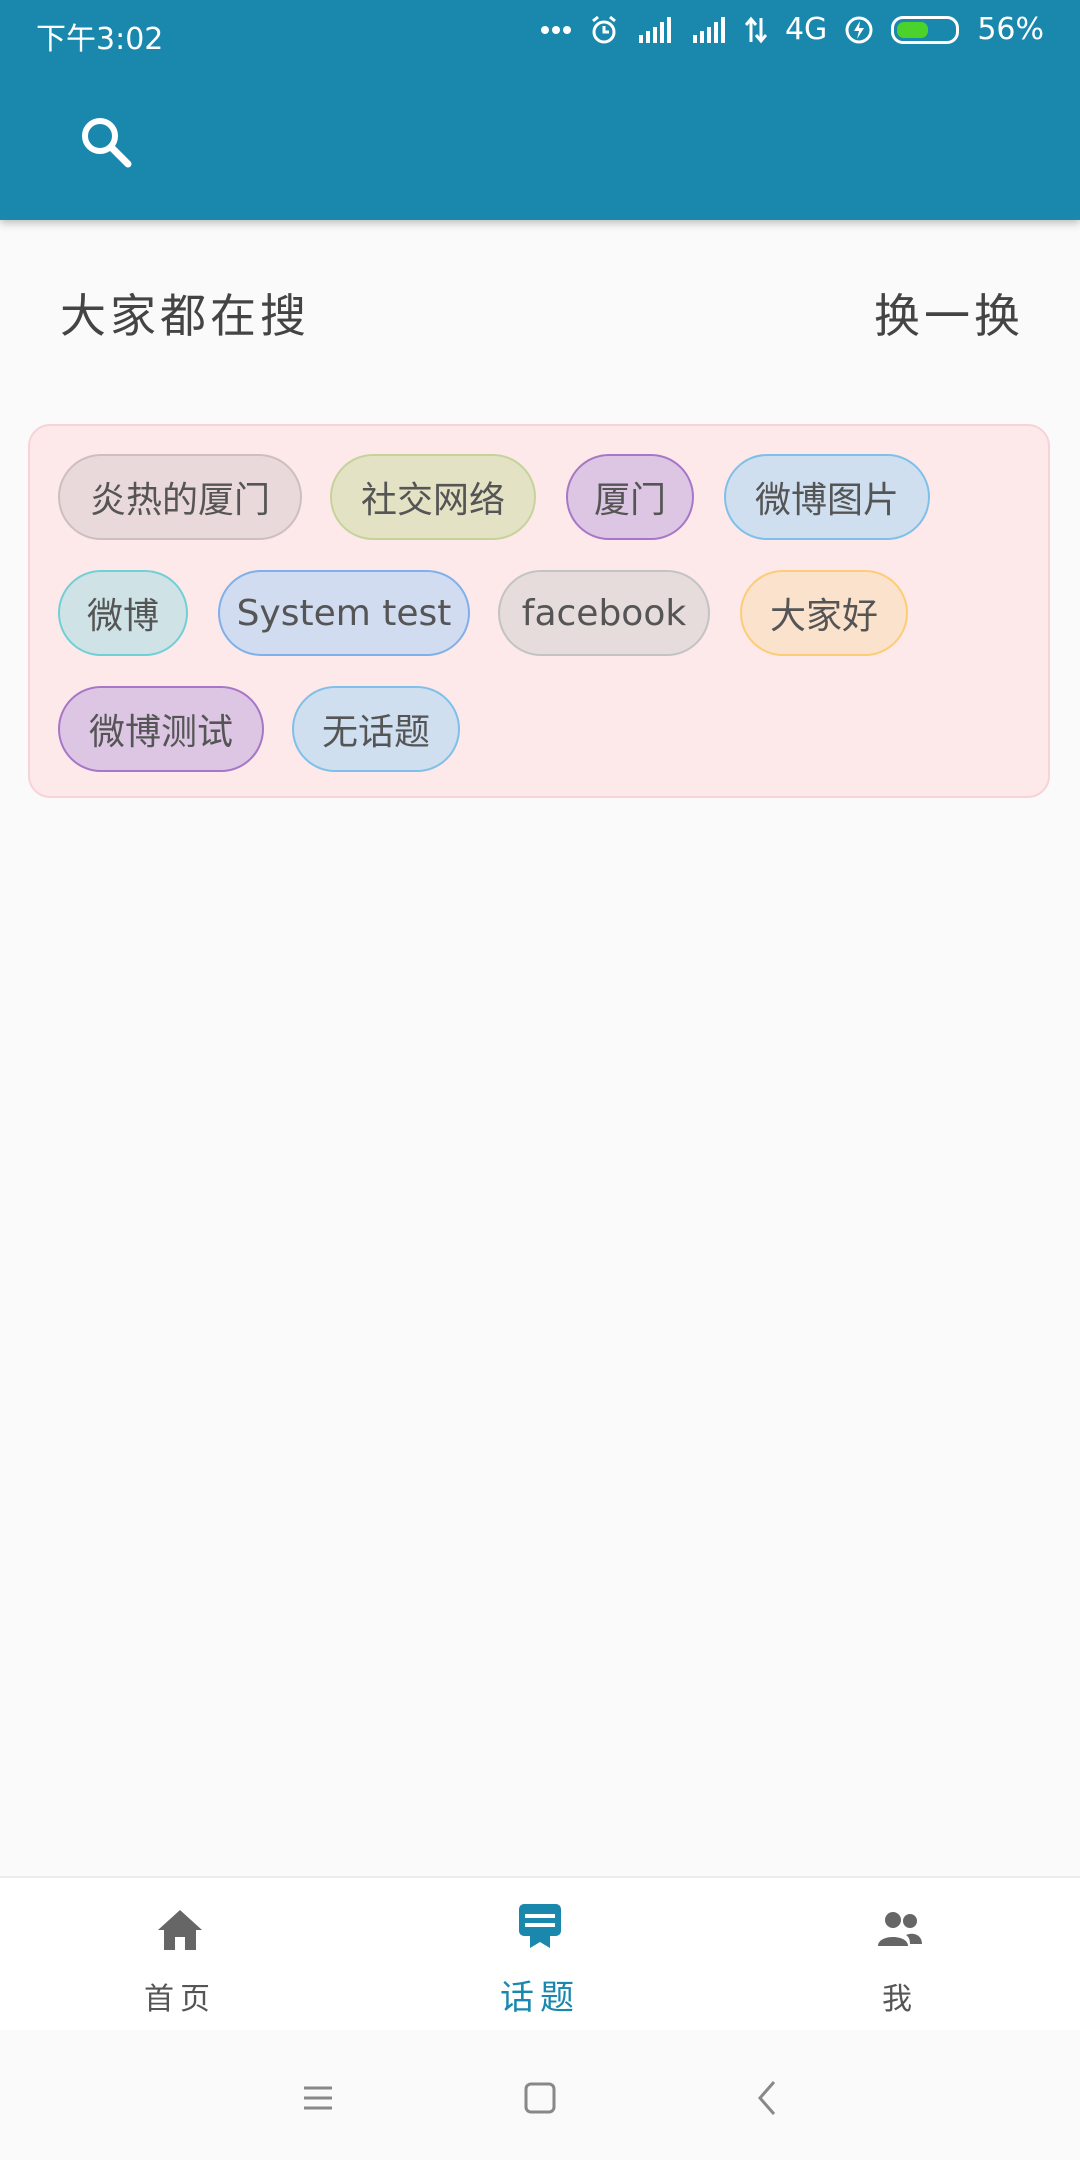 This screenshot has width=1080, height=2160. I want to click on back-button, so click(768, 2098).